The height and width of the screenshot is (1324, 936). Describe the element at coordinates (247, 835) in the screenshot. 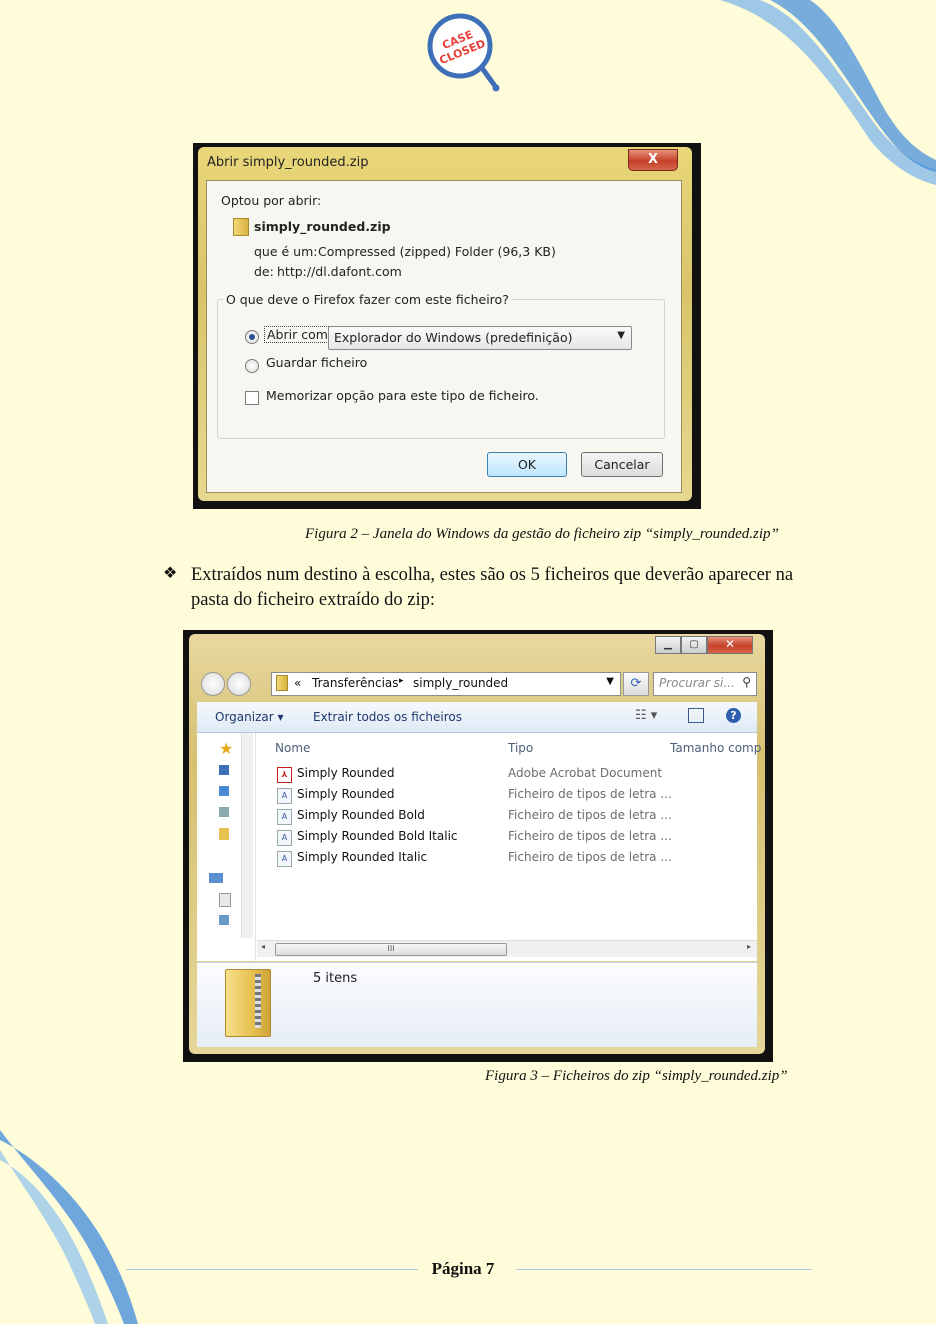

I see `navigation-scrollbar` at that location.